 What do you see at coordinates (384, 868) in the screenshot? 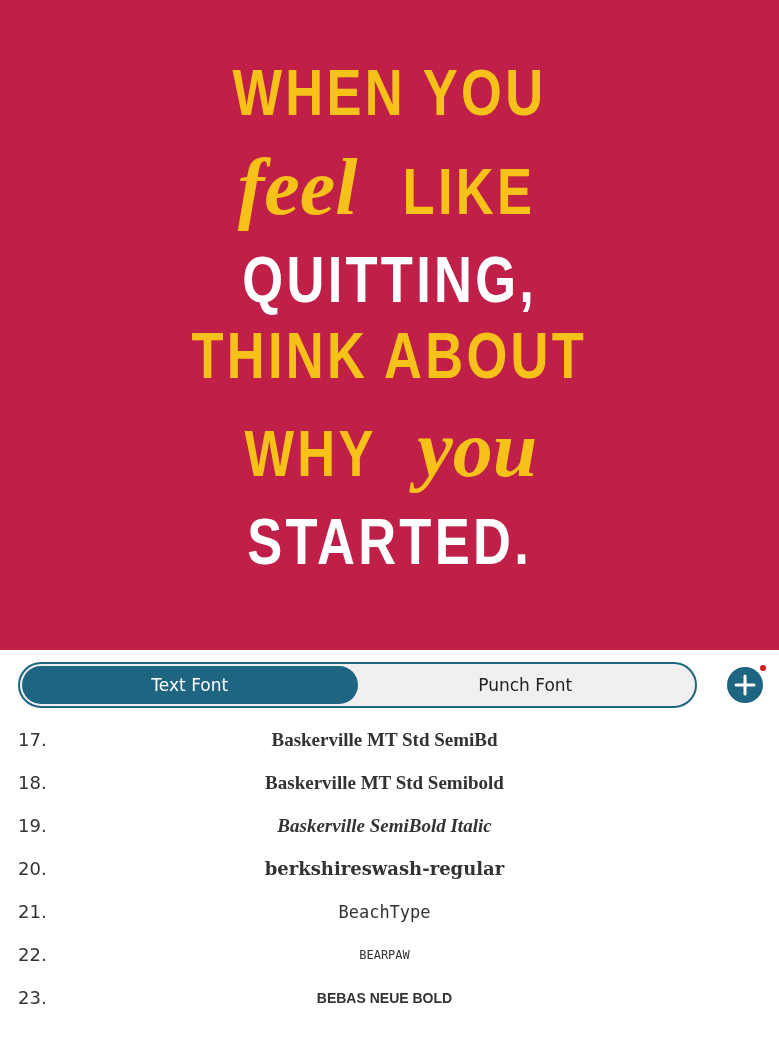
I see `font-name: berkshireswash-regular` at bounding box center [384, 868].